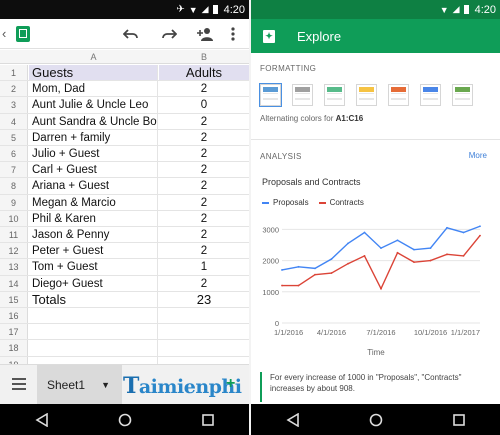  I want to click on add-sheet-button: +, so click(230, 384).